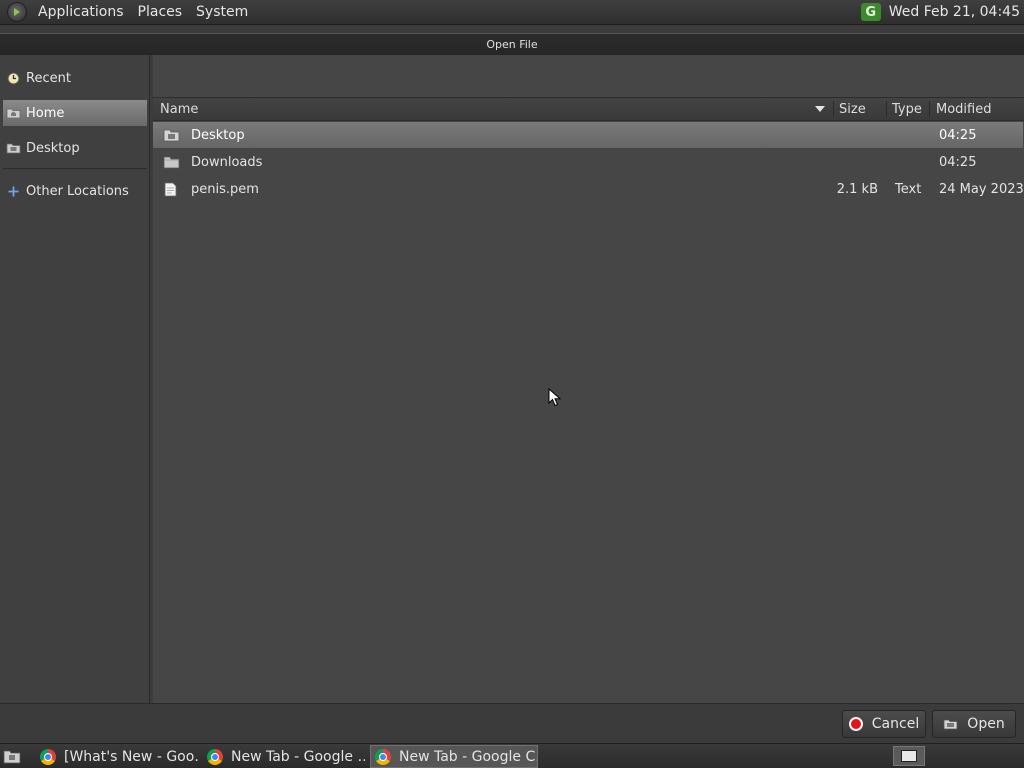  What do you see at coordinates (225, 189) in the screenshot?
I see `file-name: penis.pem` at bounding box center [225, 189].